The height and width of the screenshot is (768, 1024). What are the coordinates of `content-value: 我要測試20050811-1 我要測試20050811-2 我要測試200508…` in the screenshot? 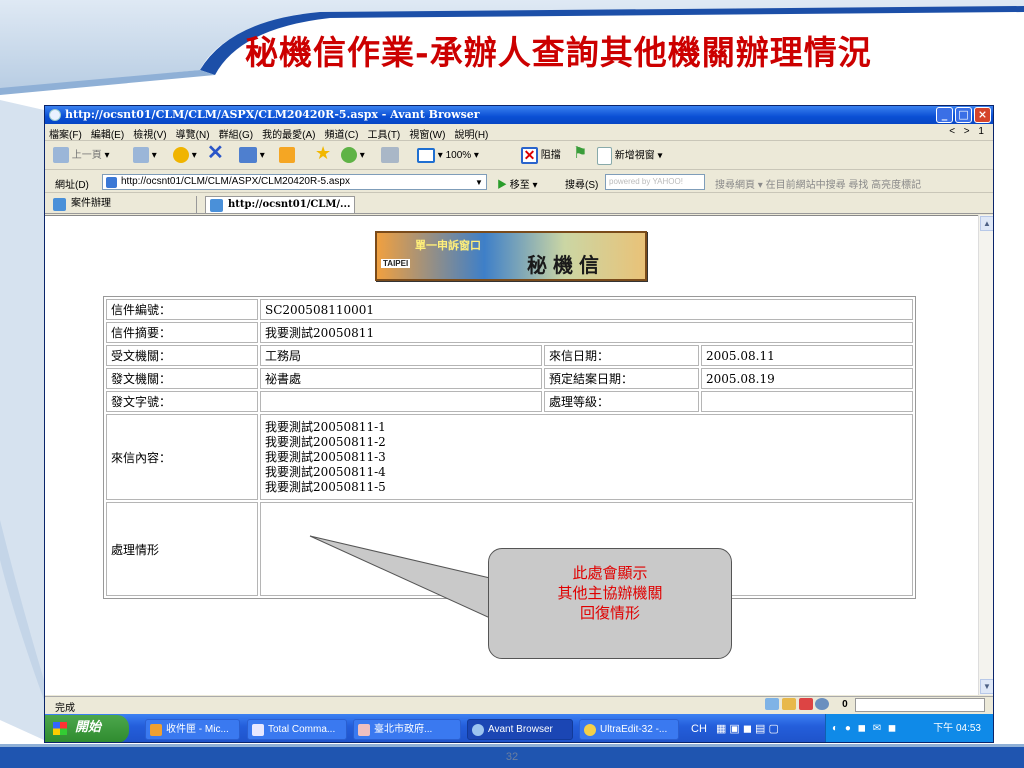 It's located at (586, 457).